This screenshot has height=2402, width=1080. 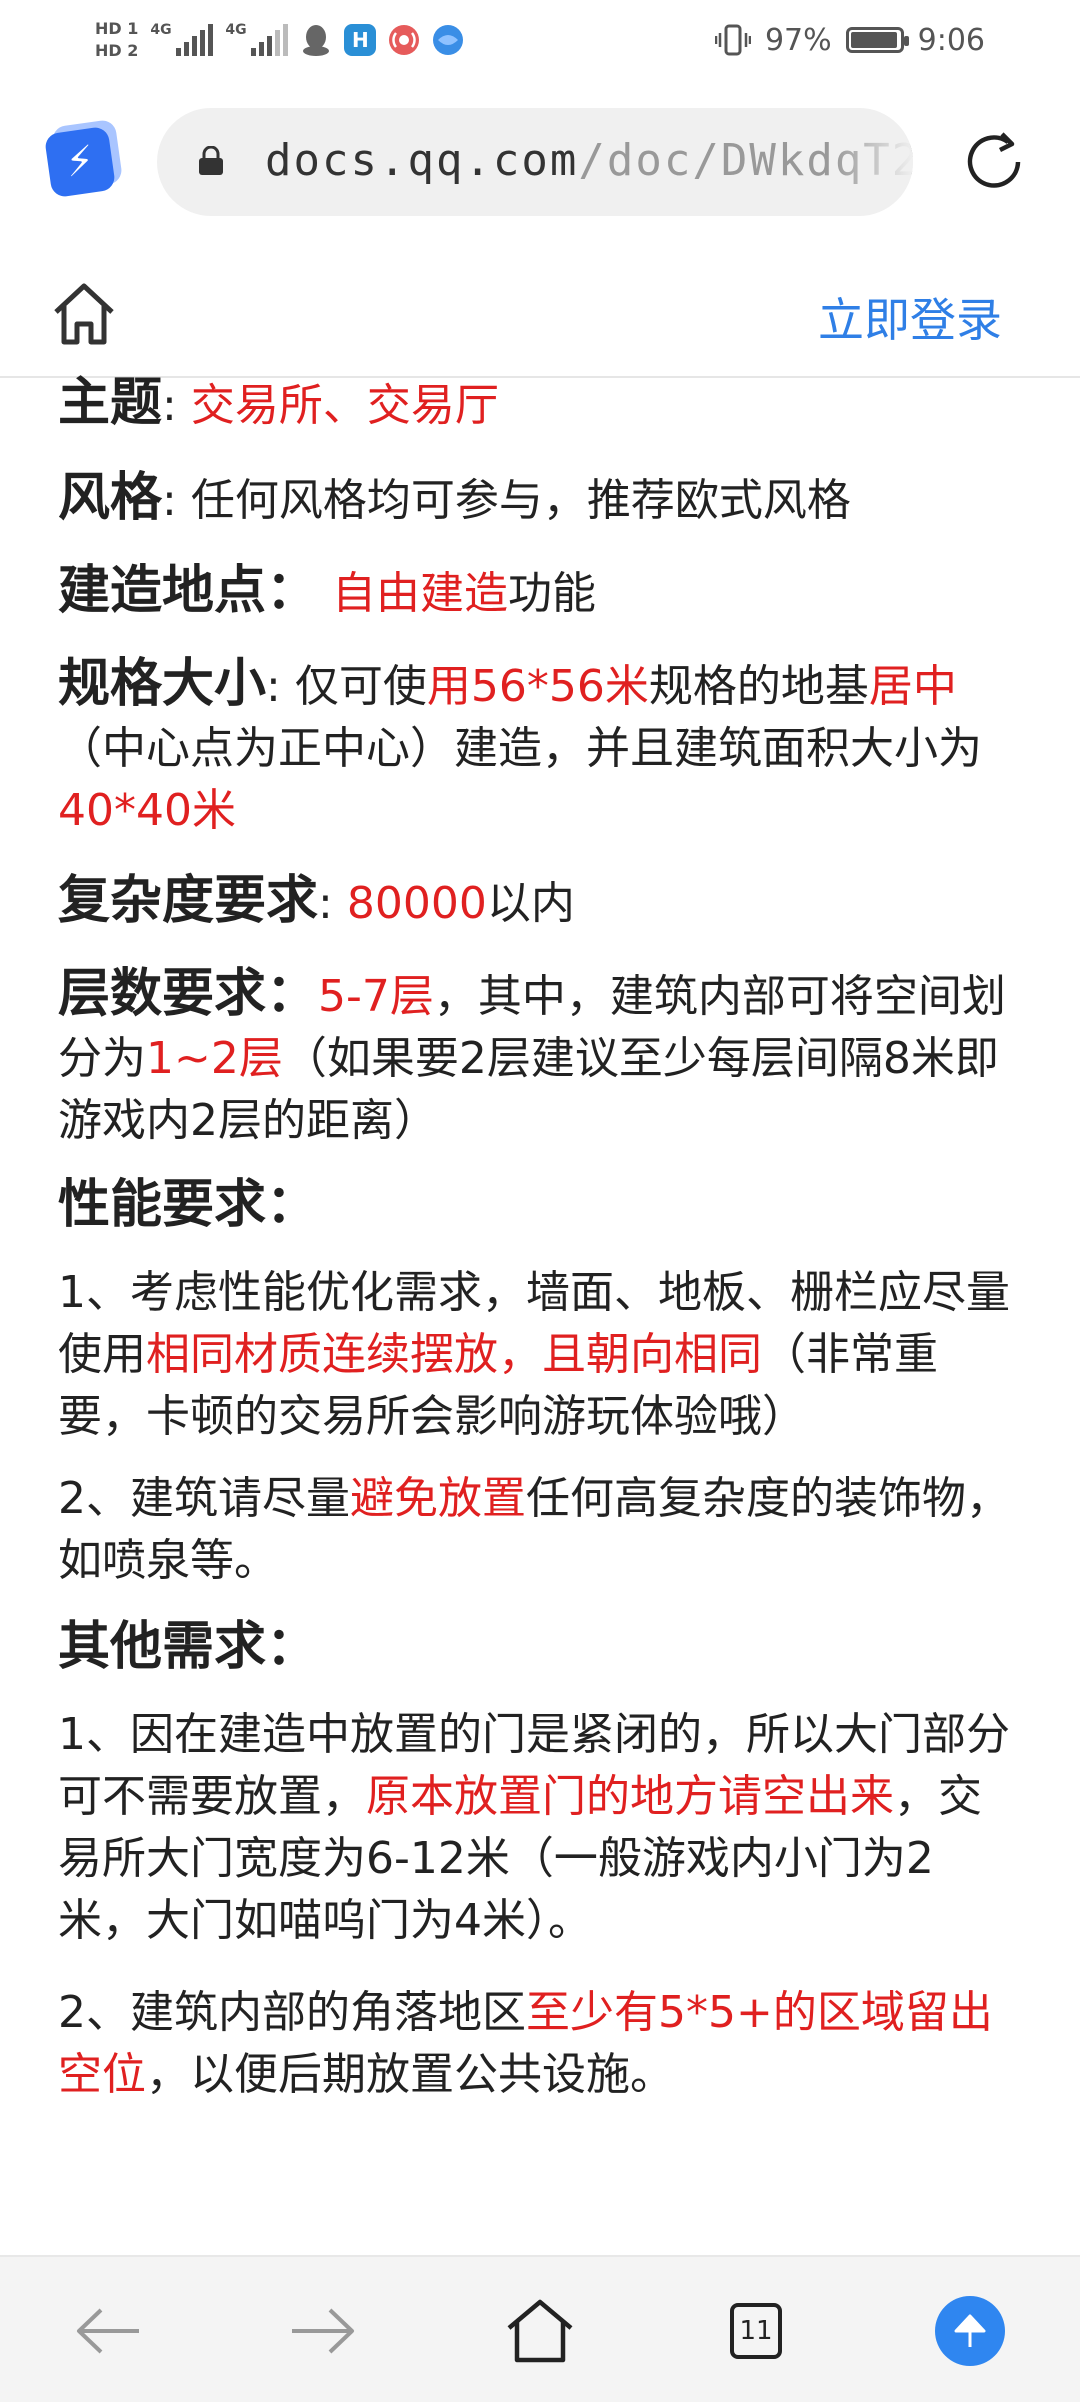 I want to click on browser-notification-icon, so click(x=448, y=40).